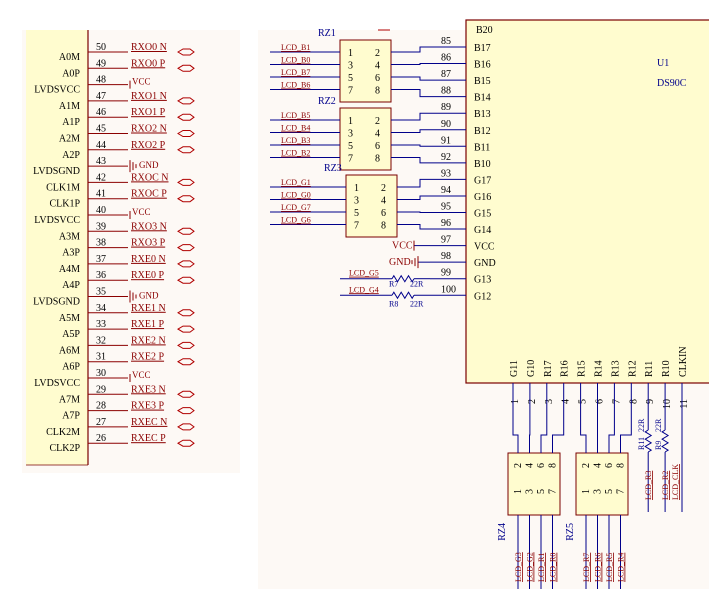 This screenshot has height=589, width=709. I want to click on chip-pin-number: 91, so click(446, 140).